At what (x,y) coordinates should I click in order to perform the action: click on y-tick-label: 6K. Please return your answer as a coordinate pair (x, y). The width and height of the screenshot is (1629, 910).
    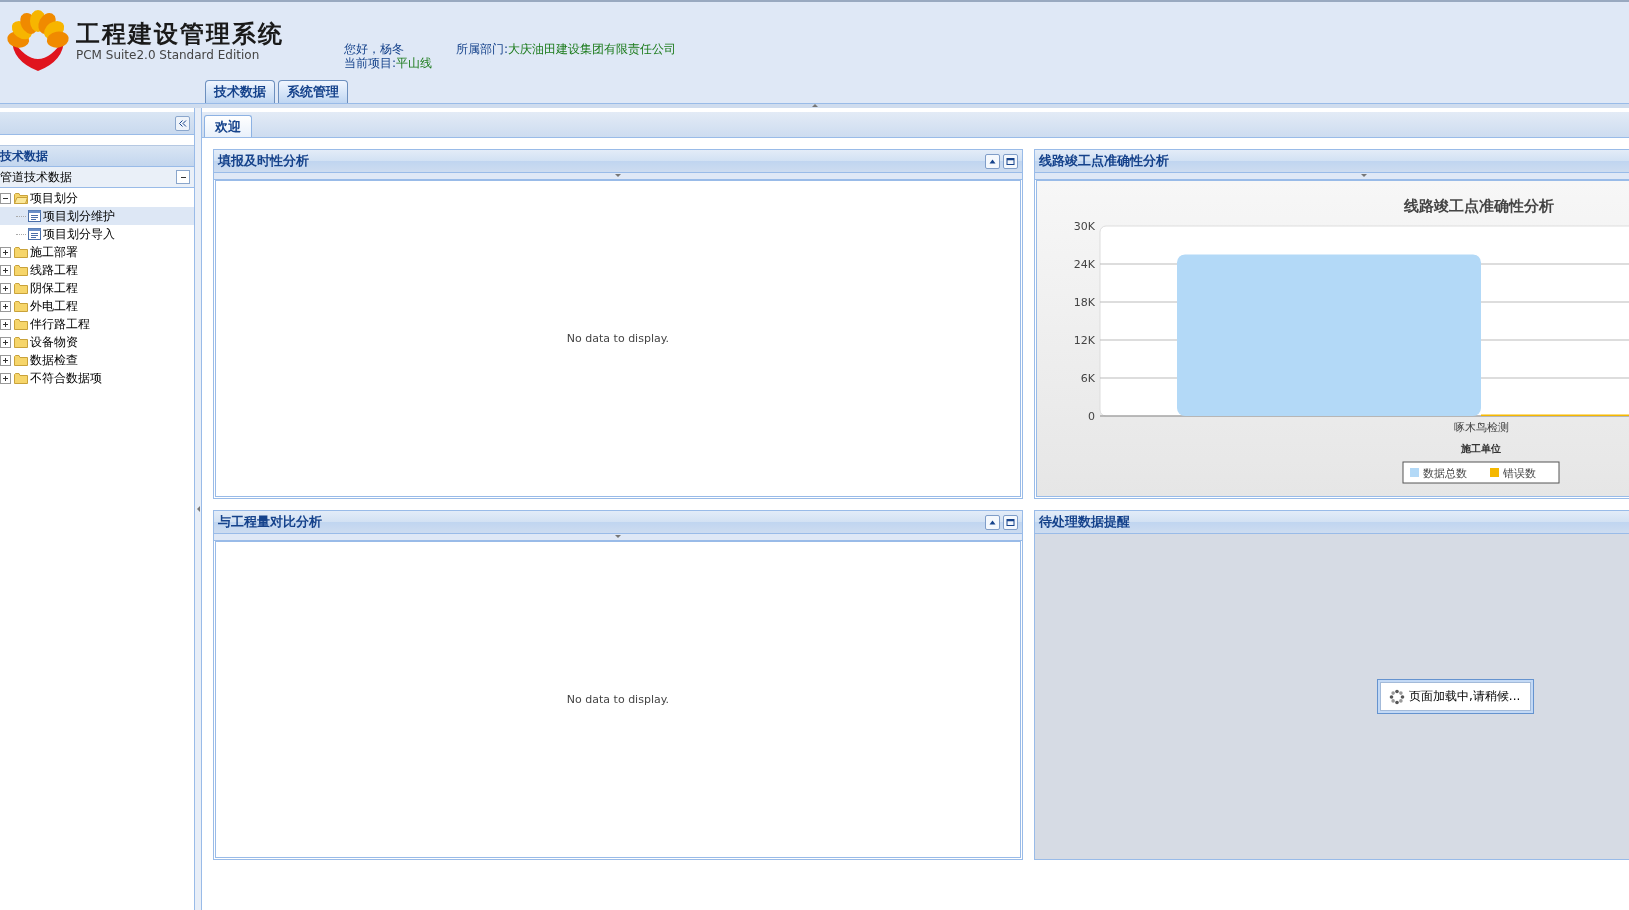
    Looking at the image, I should click on (1087, 378).